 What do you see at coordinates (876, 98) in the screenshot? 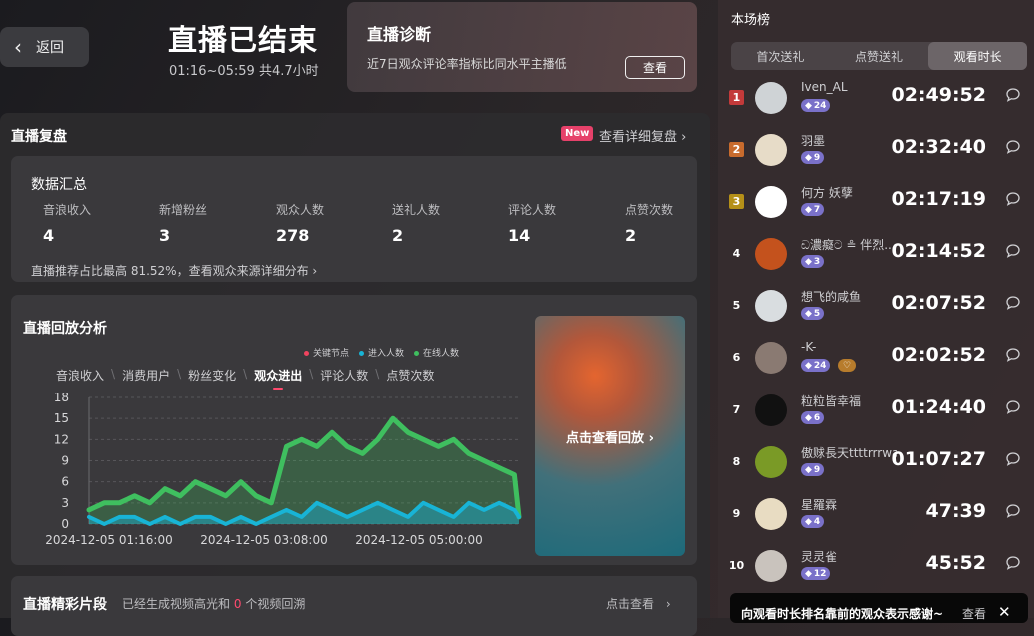
I see `ranking-row: 1 Iven_AL ◆ 24 02:49:52` at bounding box center [876, 98].